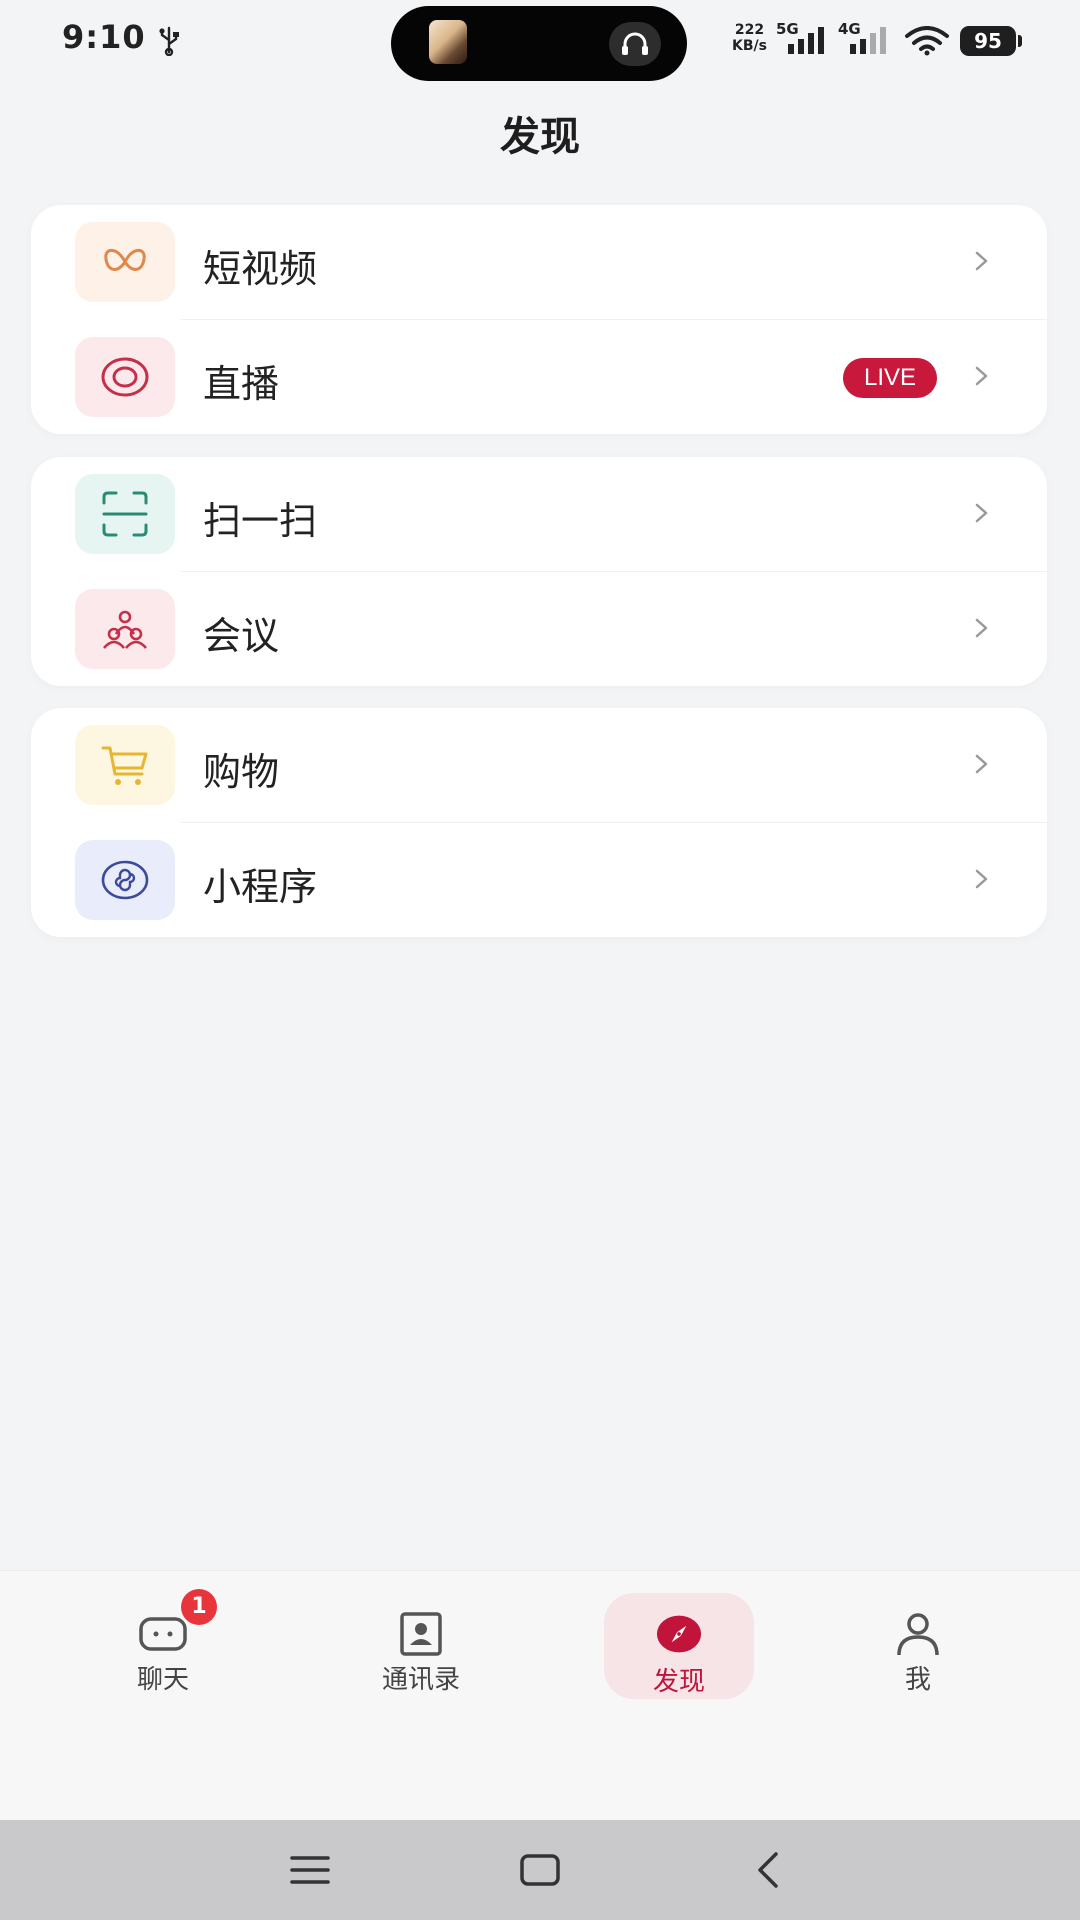 This screenshot has height=1920, width=1080. What do you see at coordinates (260, 887) in the screenshot?
I see `menu-label-mini-program: 小程序` at bounding box center [260, 887].